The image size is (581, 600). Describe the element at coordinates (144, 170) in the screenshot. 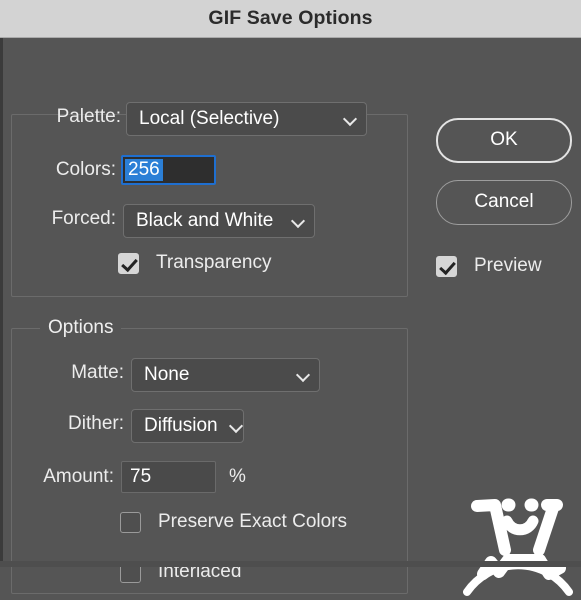

I see `colors-input-value: 256` at that location.